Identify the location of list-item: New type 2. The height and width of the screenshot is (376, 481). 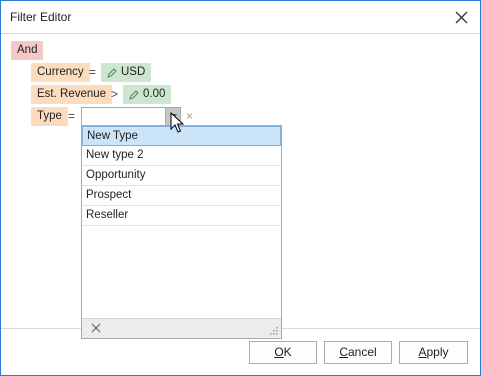
(181, 156).